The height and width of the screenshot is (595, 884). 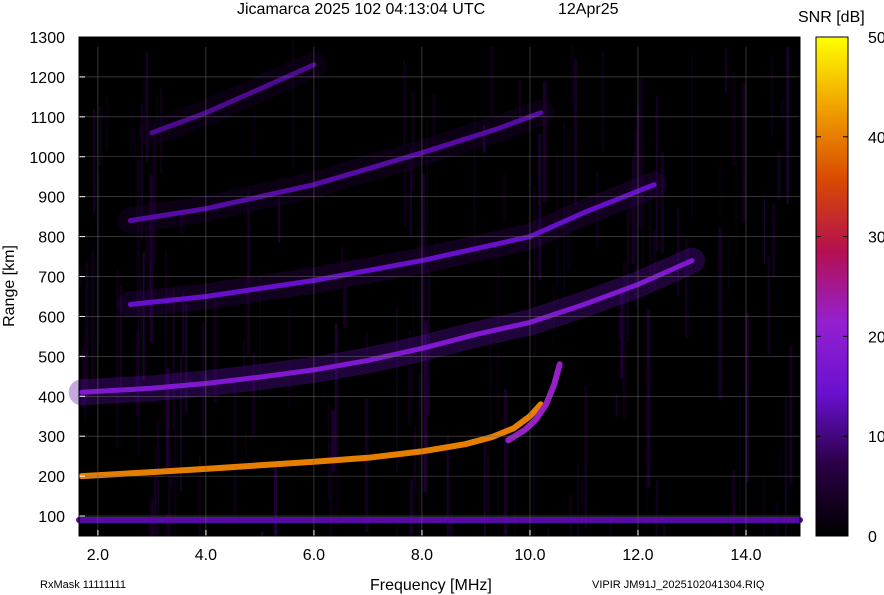 I want to click on colorbar-tick-label: 30, so click(x=876, y=238).